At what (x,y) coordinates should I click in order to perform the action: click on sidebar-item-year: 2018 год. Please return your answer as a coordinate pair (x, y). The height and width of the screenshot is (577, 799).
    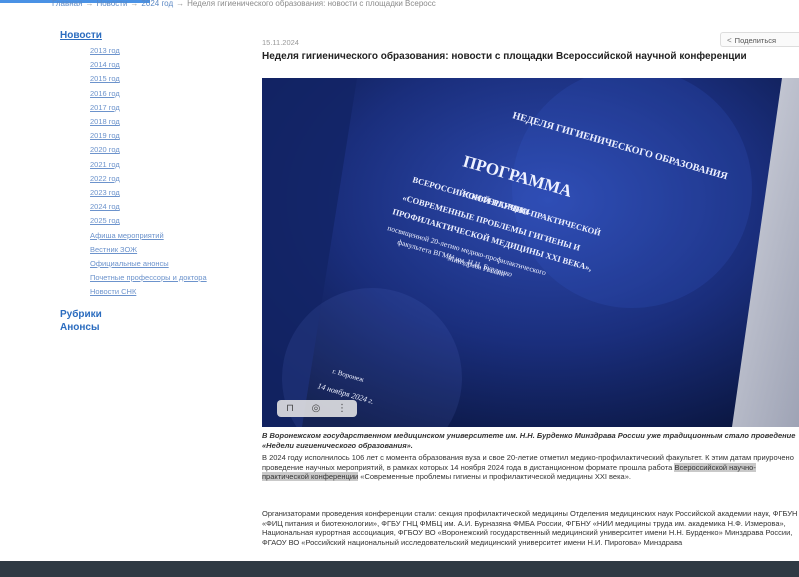
    Looking at the image, I should click on (160, 122).